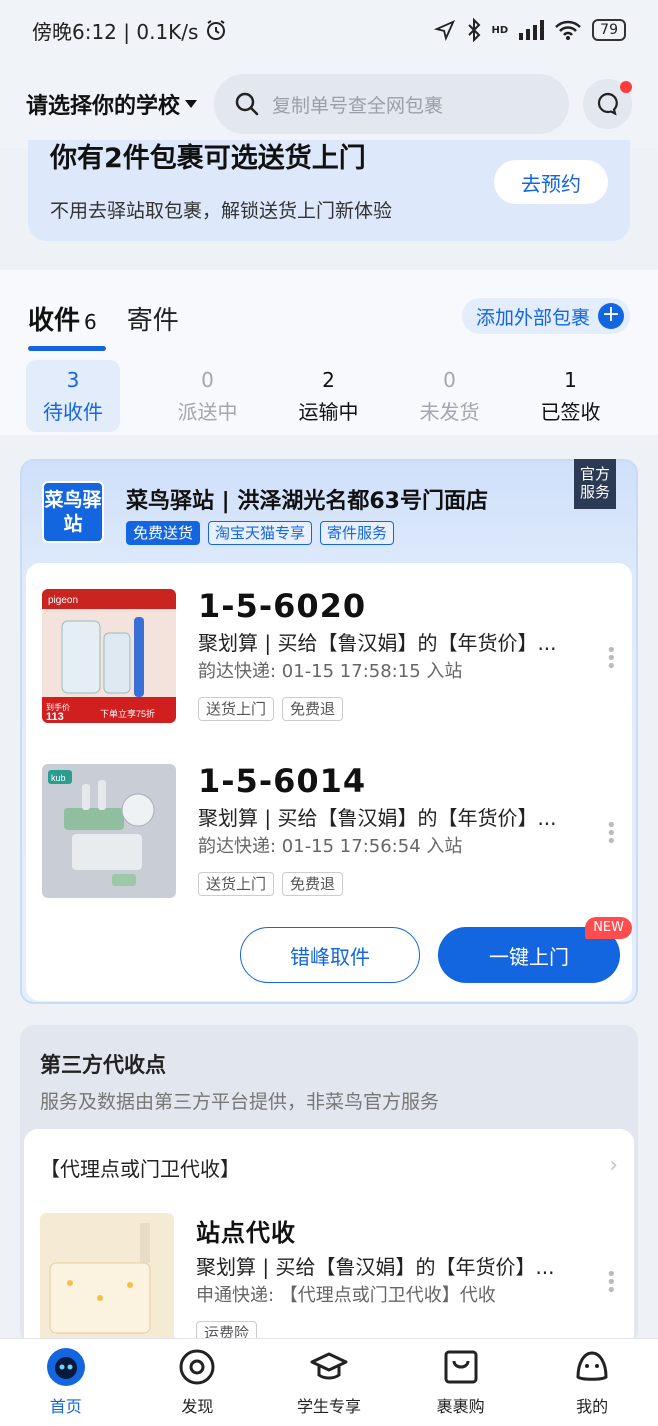 Image resolution: width=658 pixels, height=1426 pixels. I want to click on location-icon, so click(444, 30).